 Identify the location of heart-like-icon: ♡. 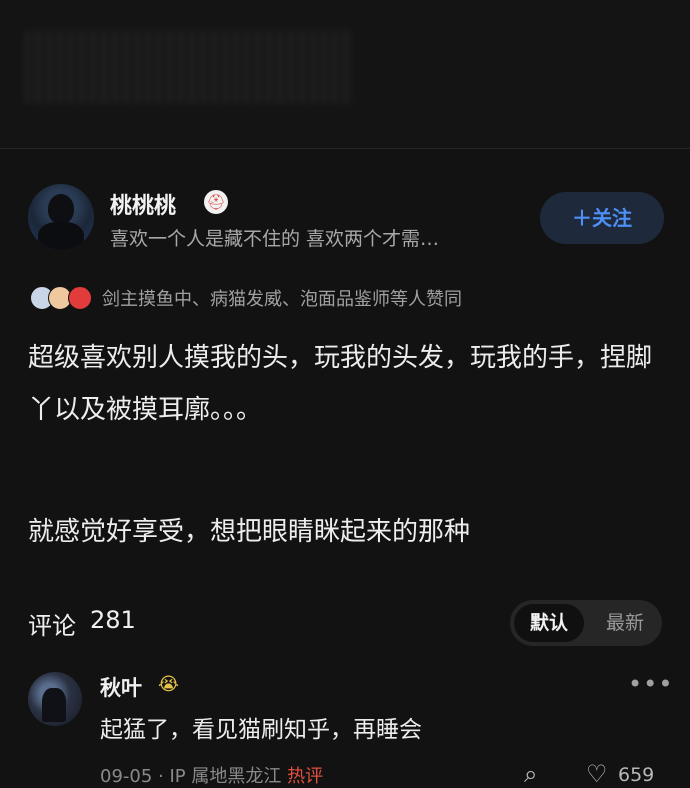
(597, 774).